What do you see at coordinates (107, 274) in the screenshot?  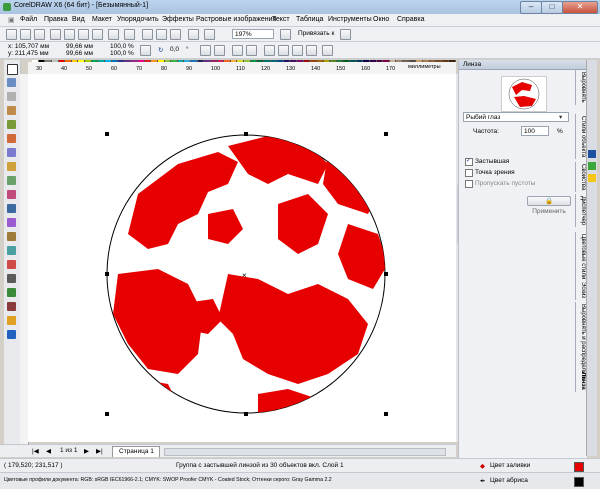 I see `handle-ml` at bounding box center [107, 274].